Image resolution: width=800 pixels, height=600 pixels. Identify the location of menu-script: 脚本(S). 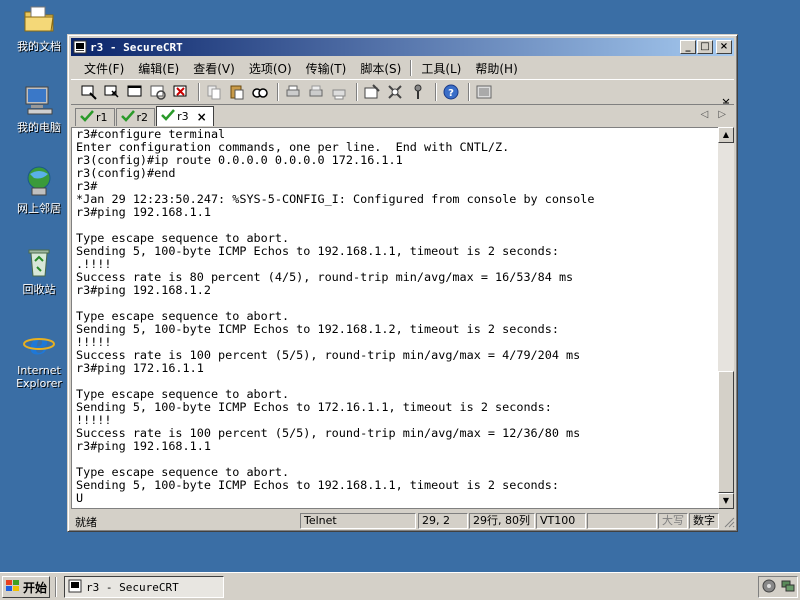
(380, 68).